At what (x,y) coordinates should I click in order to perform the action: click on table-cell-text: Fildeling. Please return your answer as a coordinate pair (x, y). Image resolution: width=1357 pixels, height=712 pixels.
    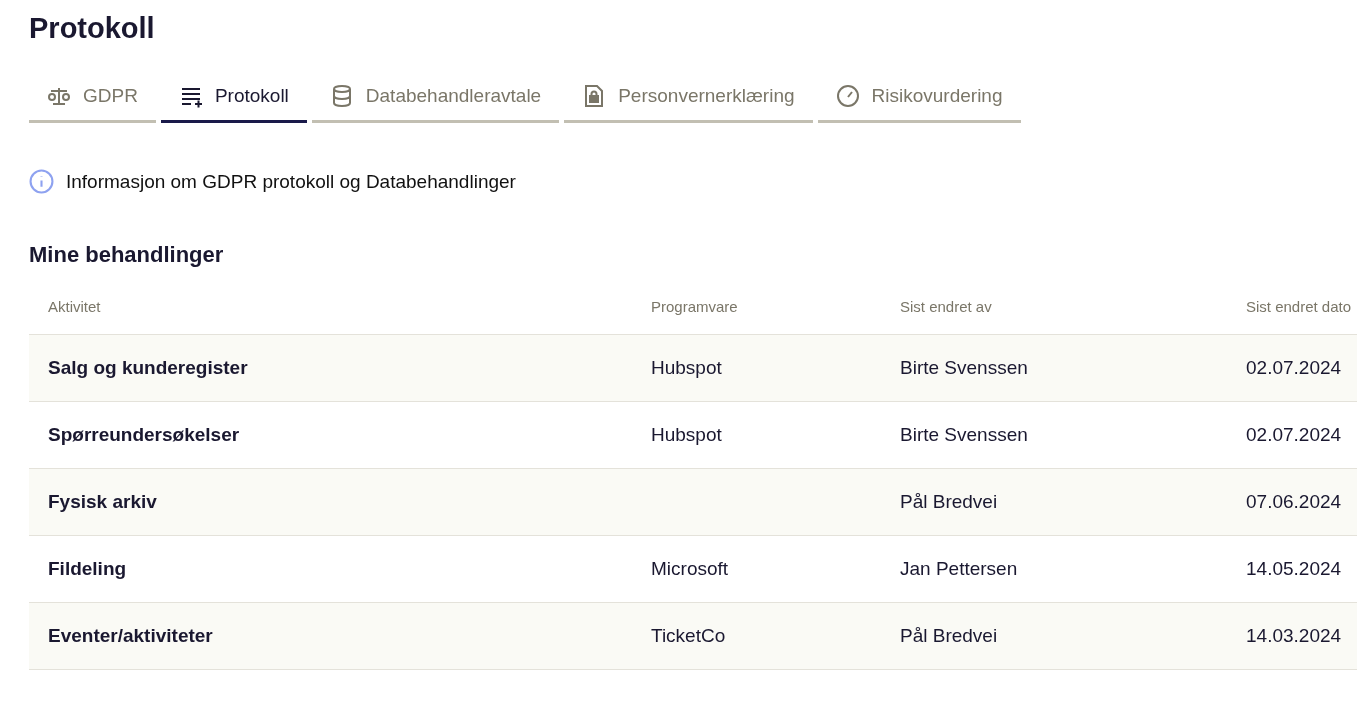
    Looking at the image, I should click on (88, 569).